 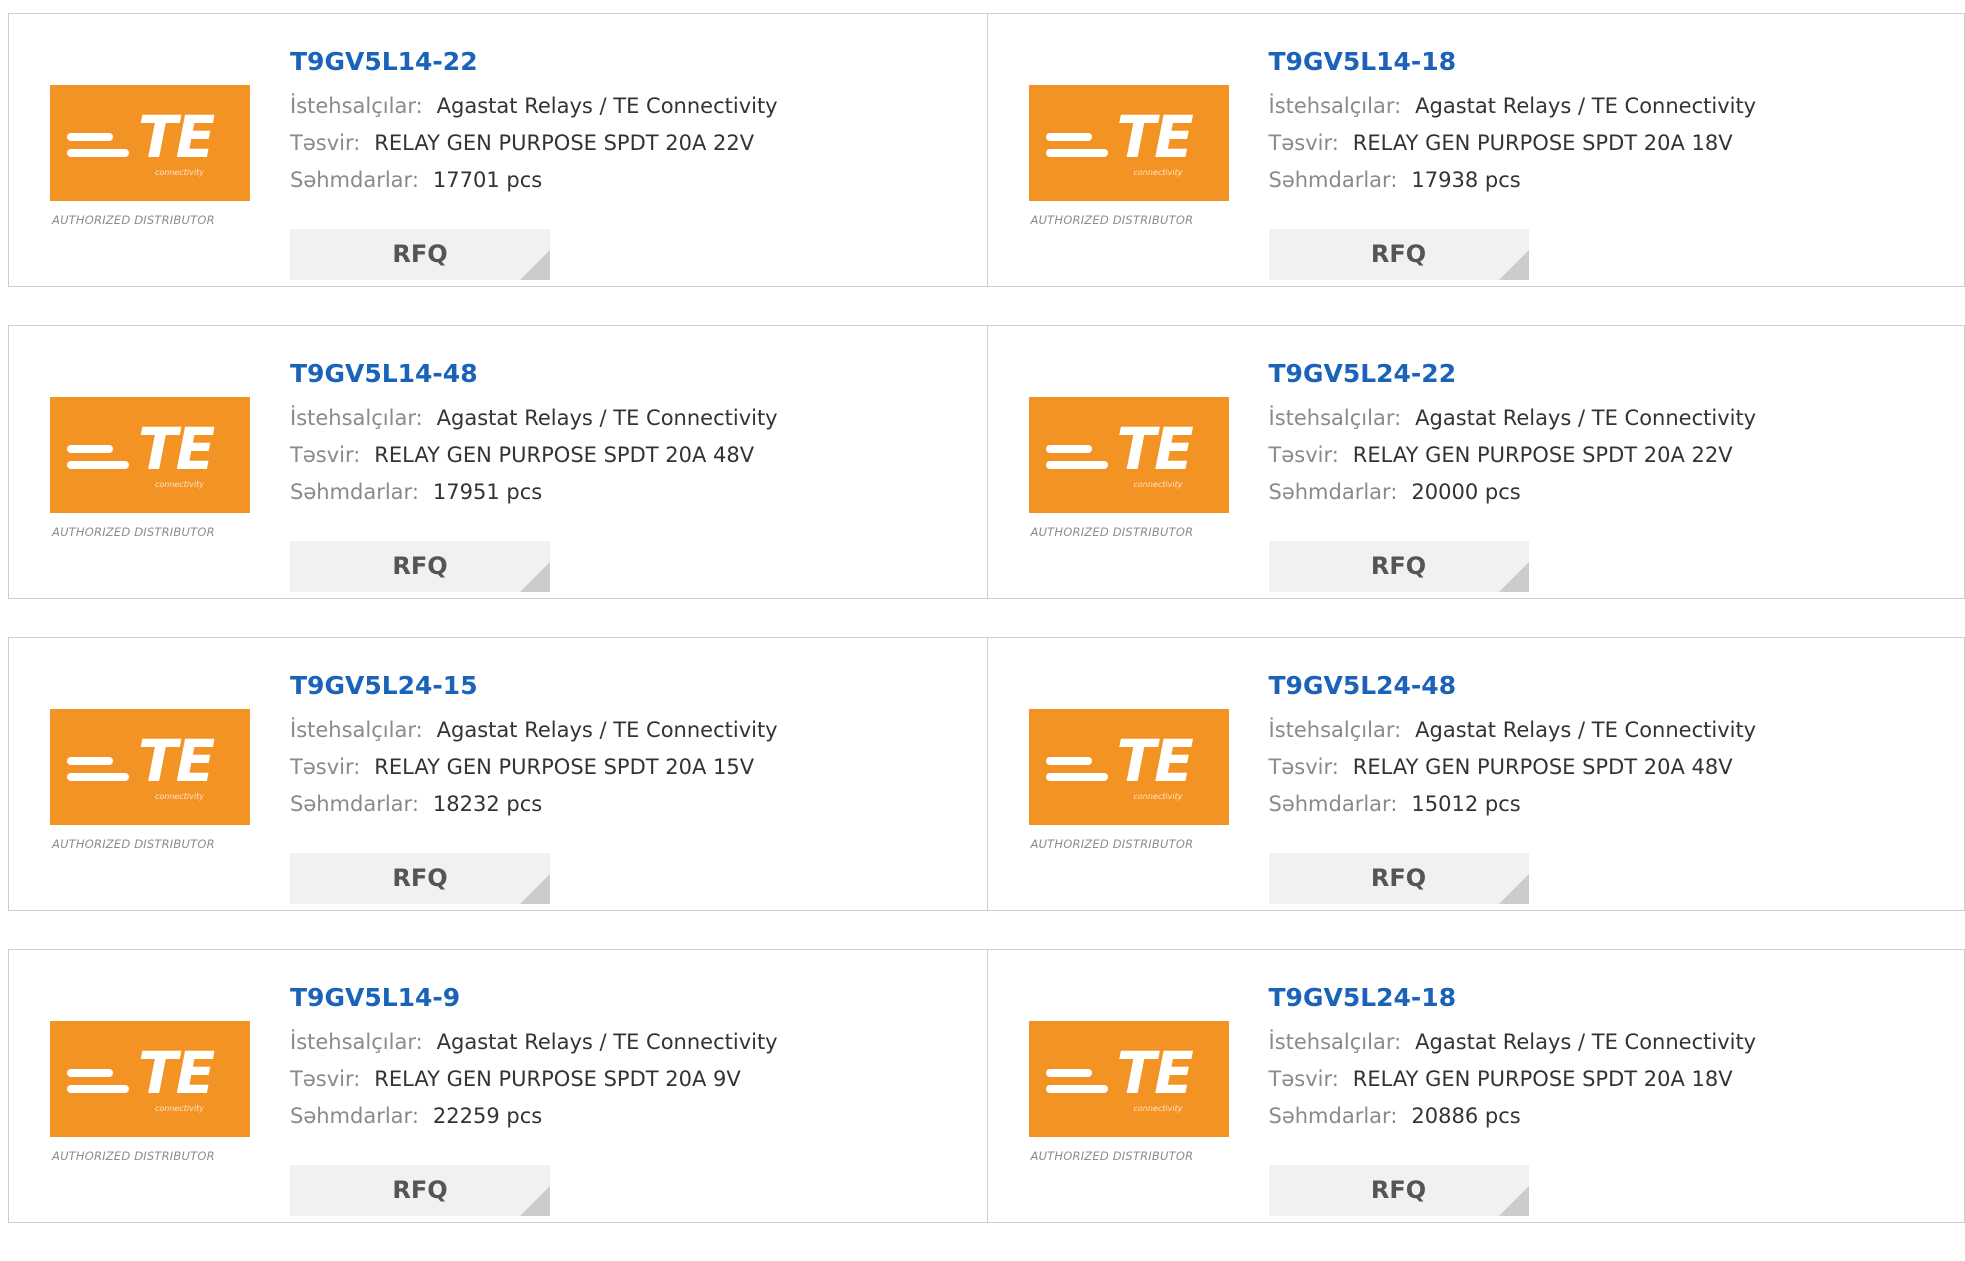 I want to click on stock-line: Səhmdarlar: 17701 pcs, so click(x=534, y=180).